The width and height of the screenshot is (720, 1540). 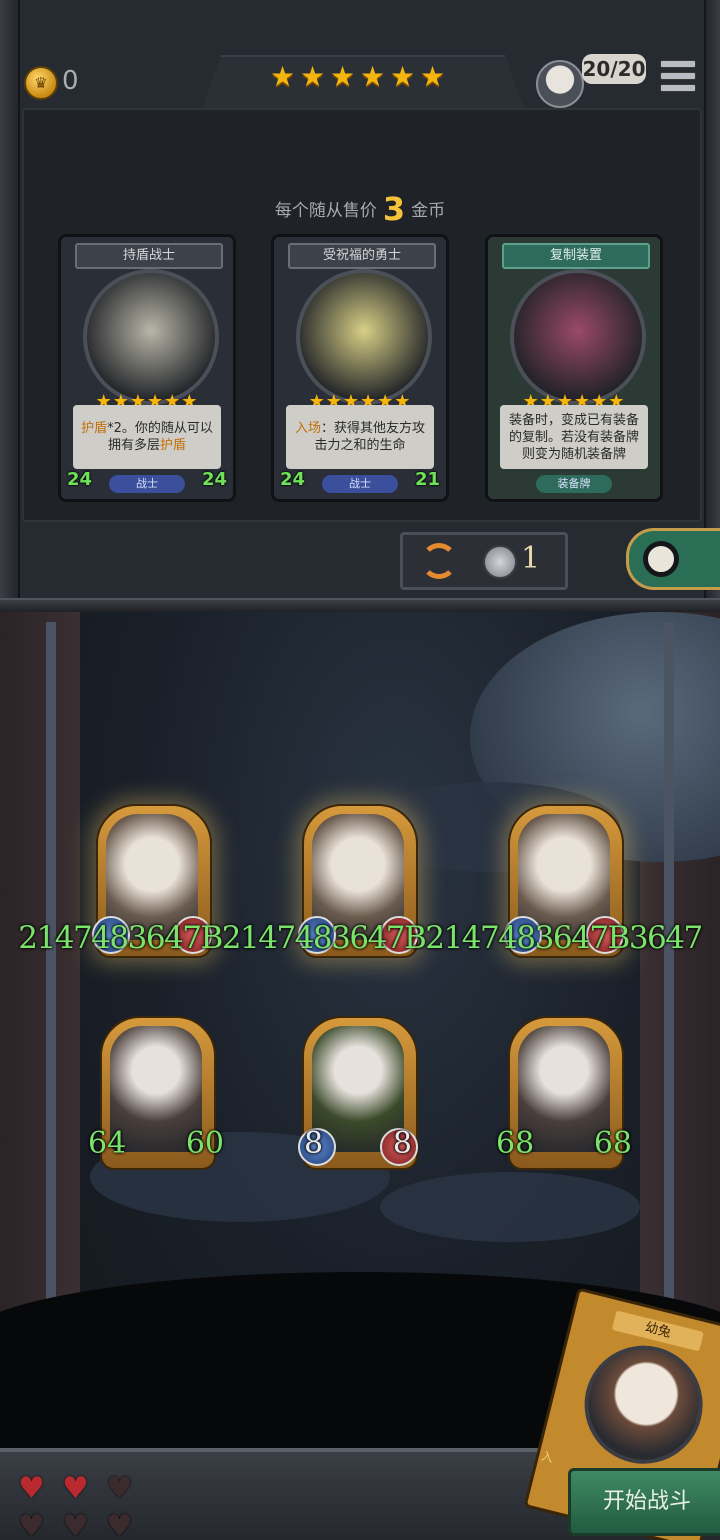 What do you see at coordinates (358, 1094) in the screenshot?
I see `board-minion-feather-bird: 8 8` at bounding box center [358, 1094].